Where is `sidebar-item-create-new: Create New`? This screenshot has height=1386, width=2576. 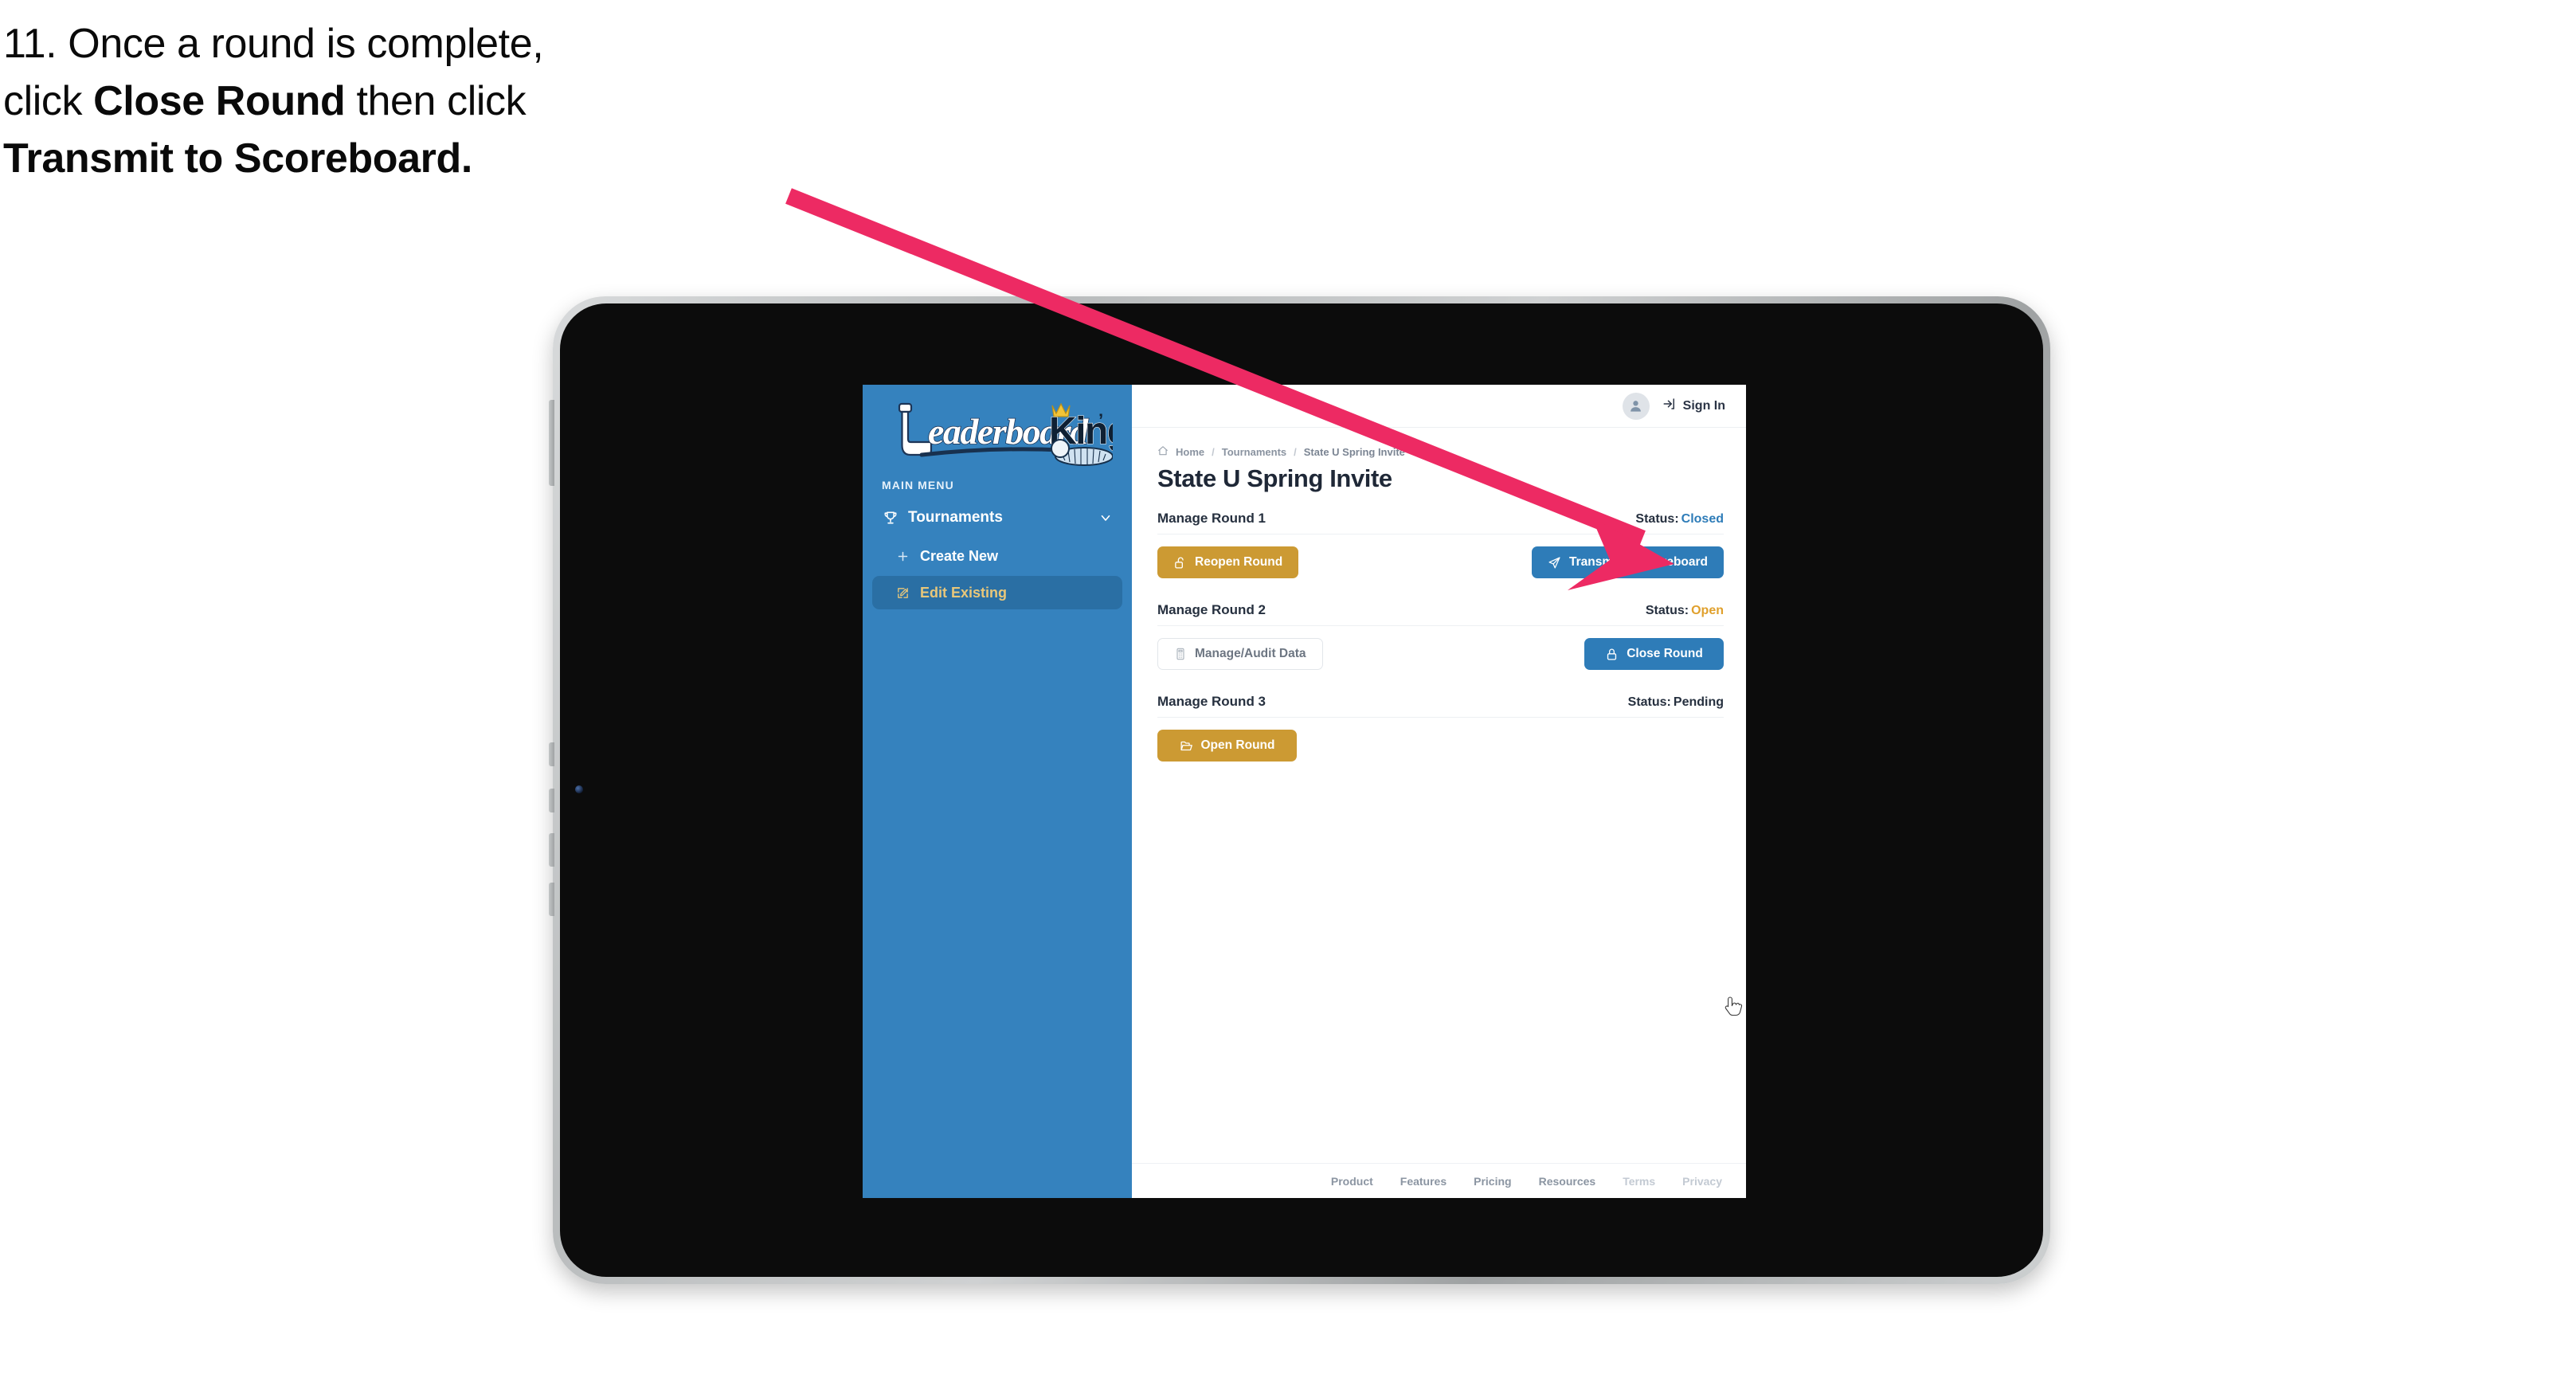 sidebar-item-create-new: Create New is located at coordinates (997, 556).